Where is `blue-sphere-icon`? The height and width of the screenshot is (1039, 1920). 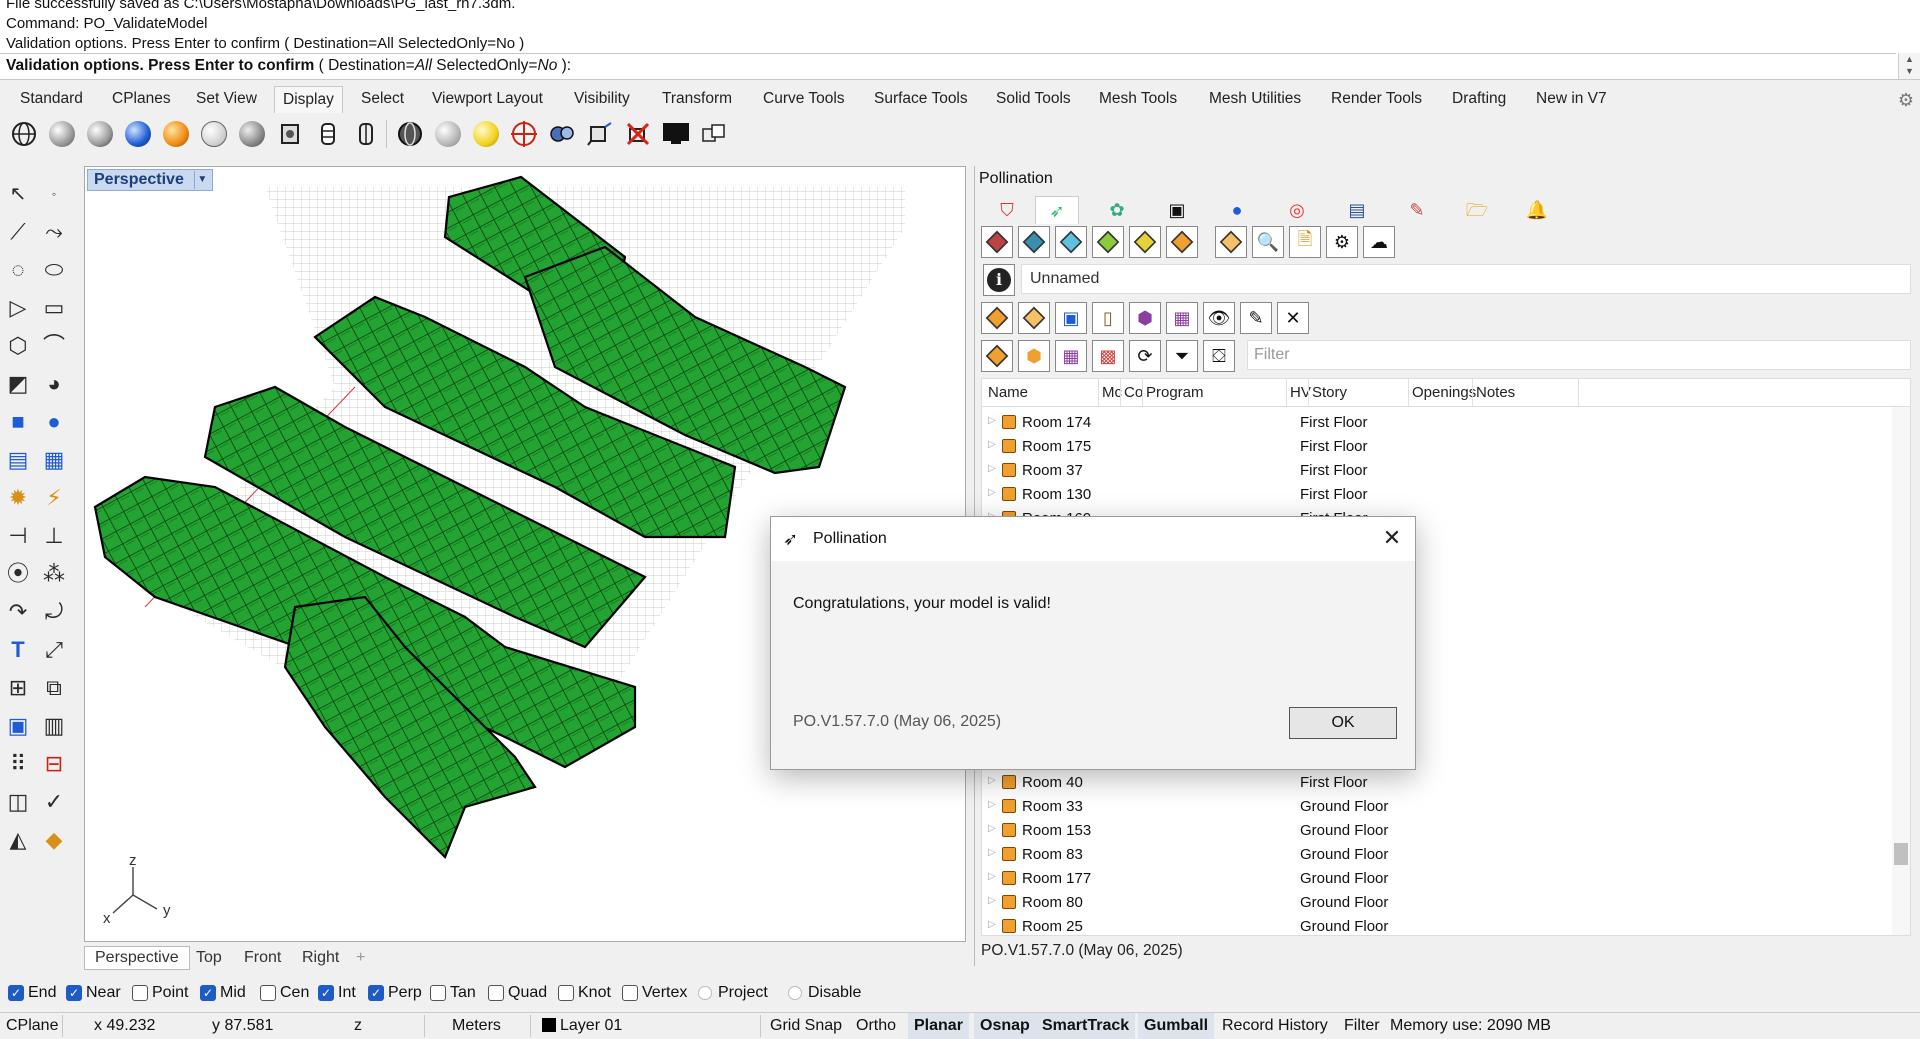
blue-sphere-icon is located at coordinates (138, 134).